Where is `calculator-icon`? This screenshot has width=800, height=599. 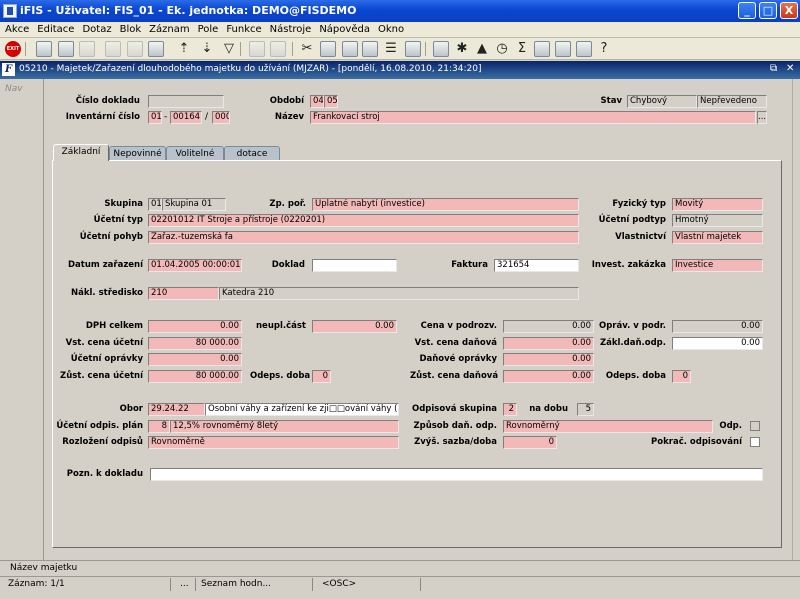 calculator-icon is located at coordinates (441, 49).